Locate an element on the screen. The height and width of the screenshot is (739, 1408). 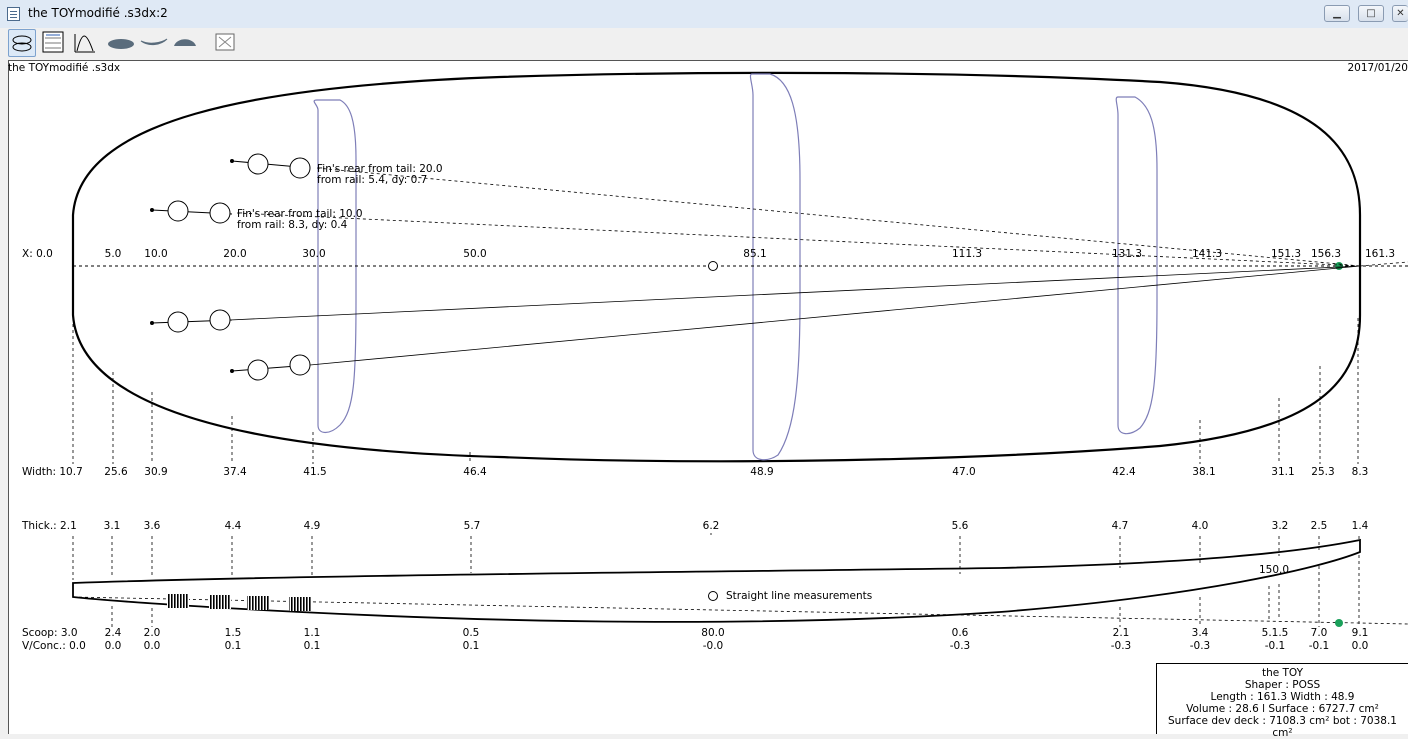
profile-marker is located at coordinates (1339, 623).